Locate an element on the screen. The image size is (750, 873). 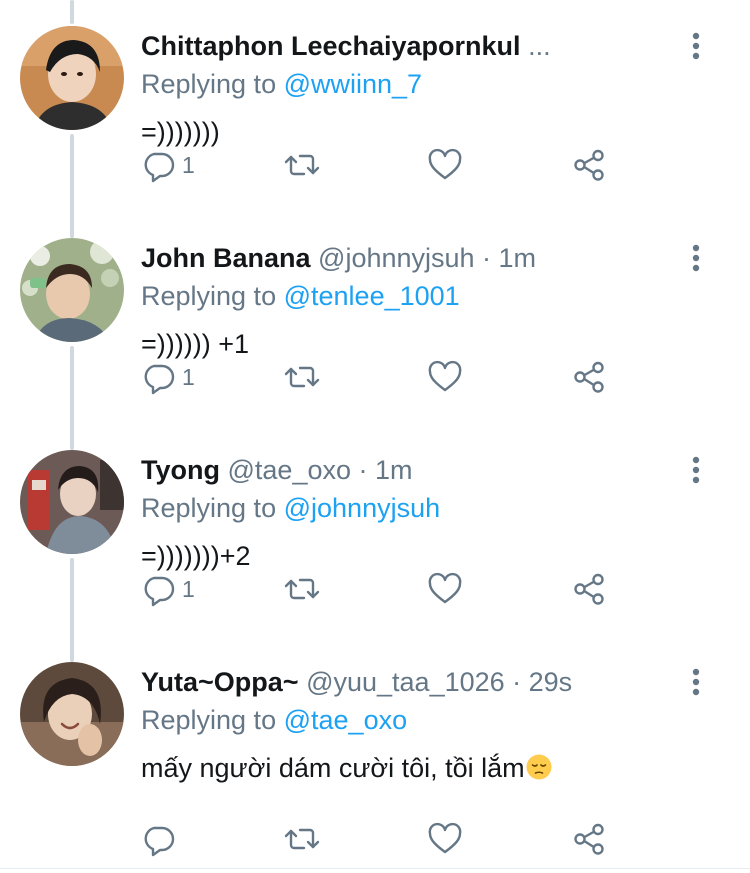
tweet-header: Tyong @tae_oxo · 1m is located at coordinates (277, 470).